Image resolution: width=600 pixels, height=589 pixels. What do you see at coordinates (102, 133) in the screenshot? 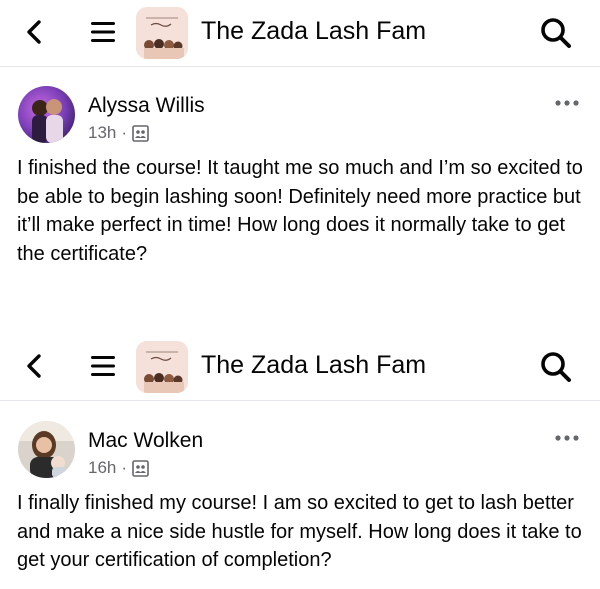
I see `post-time: 13h` at bounding box center [102, 133].